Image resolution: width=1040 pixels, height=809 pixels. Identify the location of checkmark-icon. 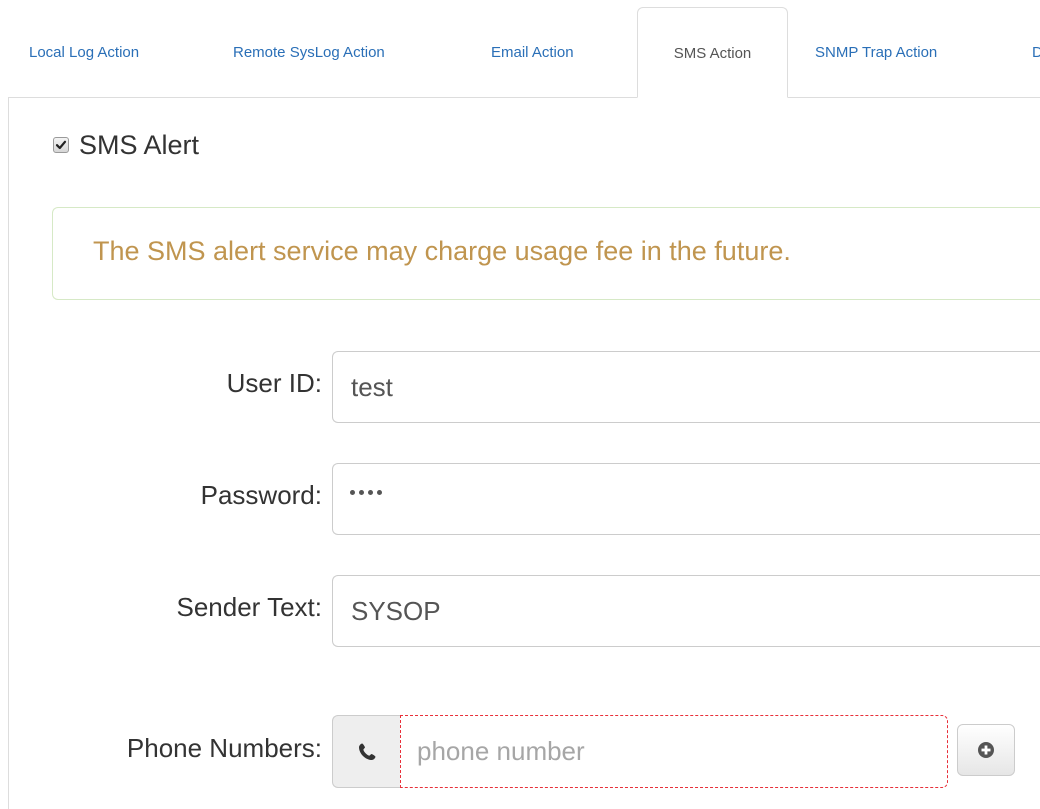
(61, 145).